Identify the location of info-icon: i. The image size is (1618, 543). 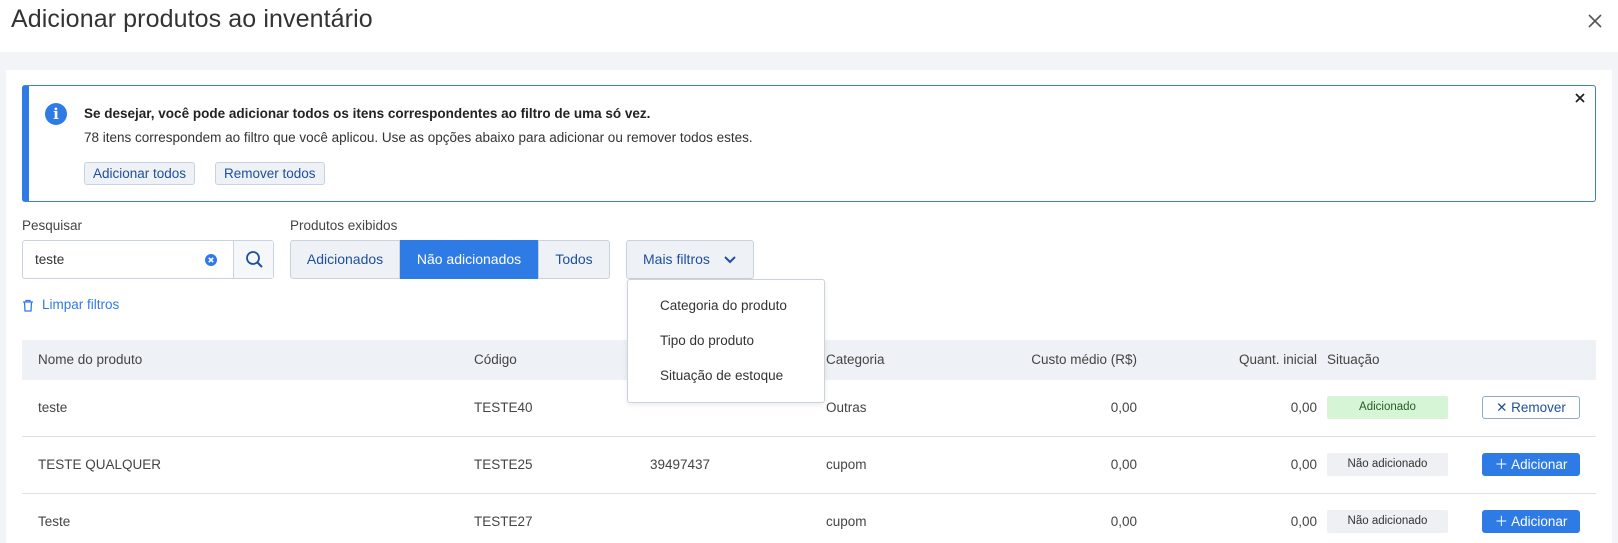
(56, 114).